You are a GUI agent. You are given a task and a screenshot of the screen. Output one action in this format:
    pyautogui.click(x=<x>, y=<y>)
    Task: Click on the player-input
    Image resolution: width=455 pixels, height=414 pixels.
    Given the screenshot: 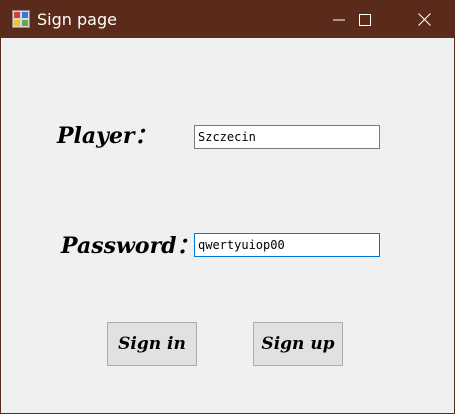 What is the action you would take?
    pyautogui.click(x=287, y=137)
    